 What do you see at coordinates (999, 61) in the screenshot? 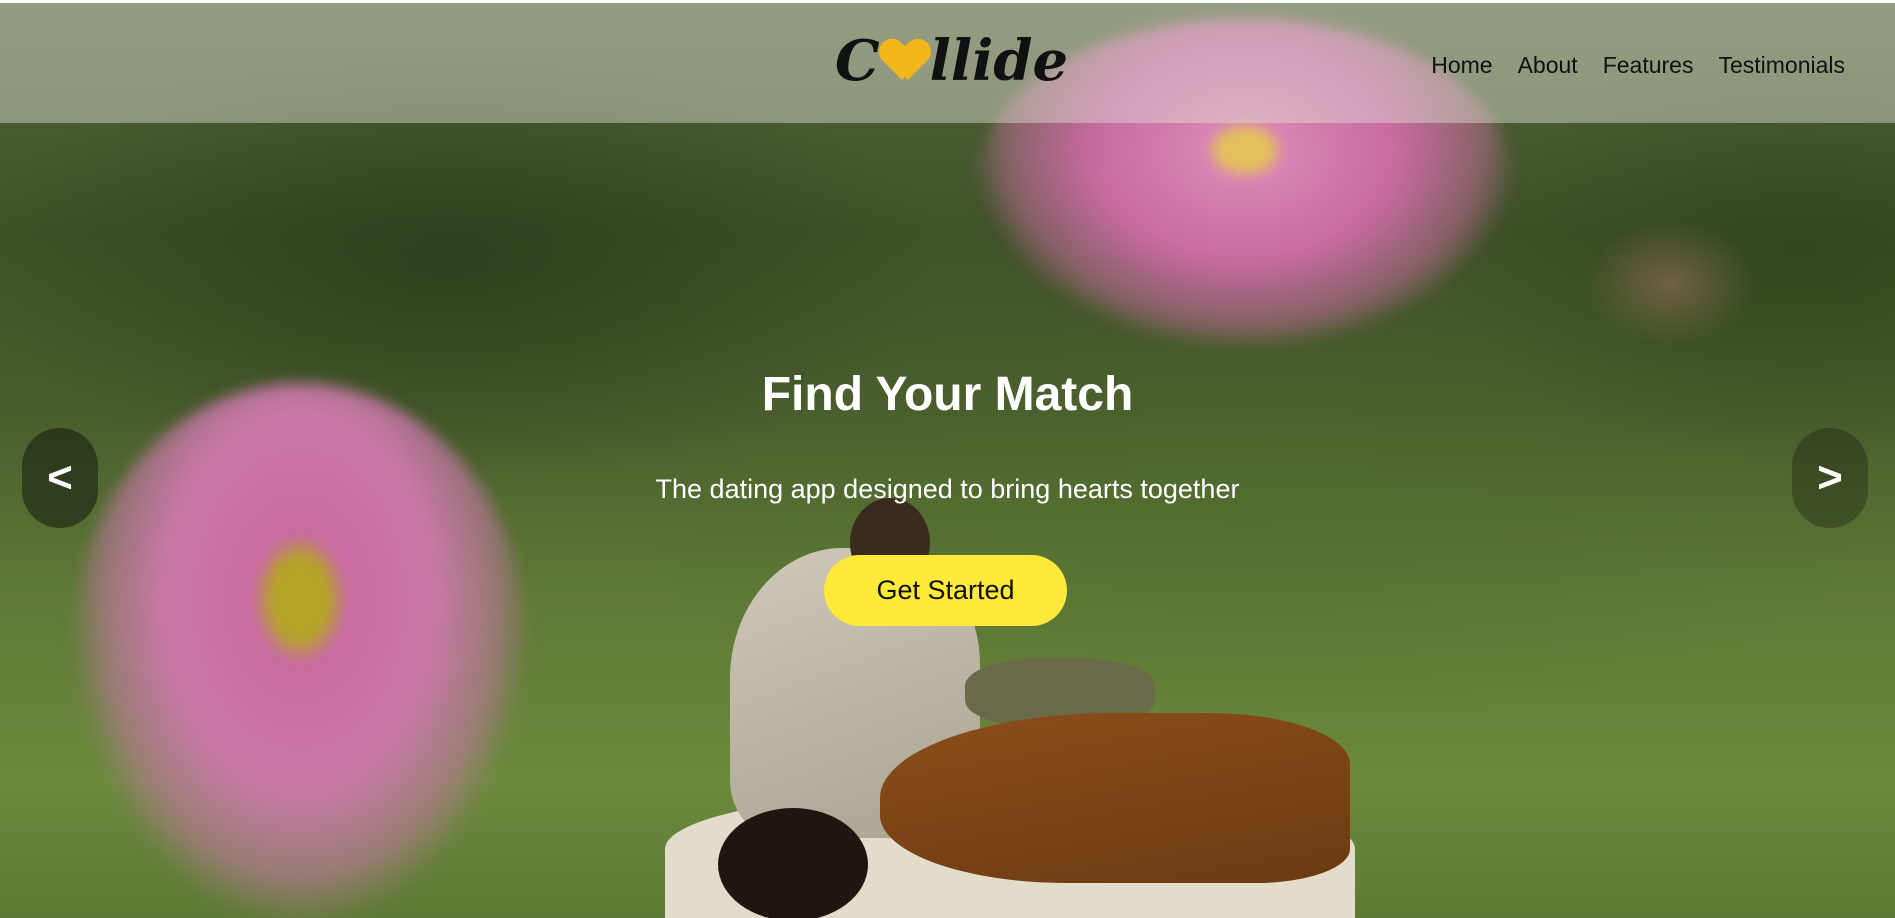
I see `logo-text-suffix: llide` at bounding box center [999, 61].